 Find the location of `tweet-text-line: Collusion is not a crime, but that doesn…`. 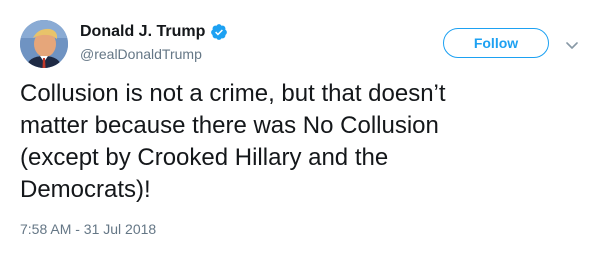

tweet-text-line: Collusion is not a crime, but that doesn… is located at coordinates (233, 93).